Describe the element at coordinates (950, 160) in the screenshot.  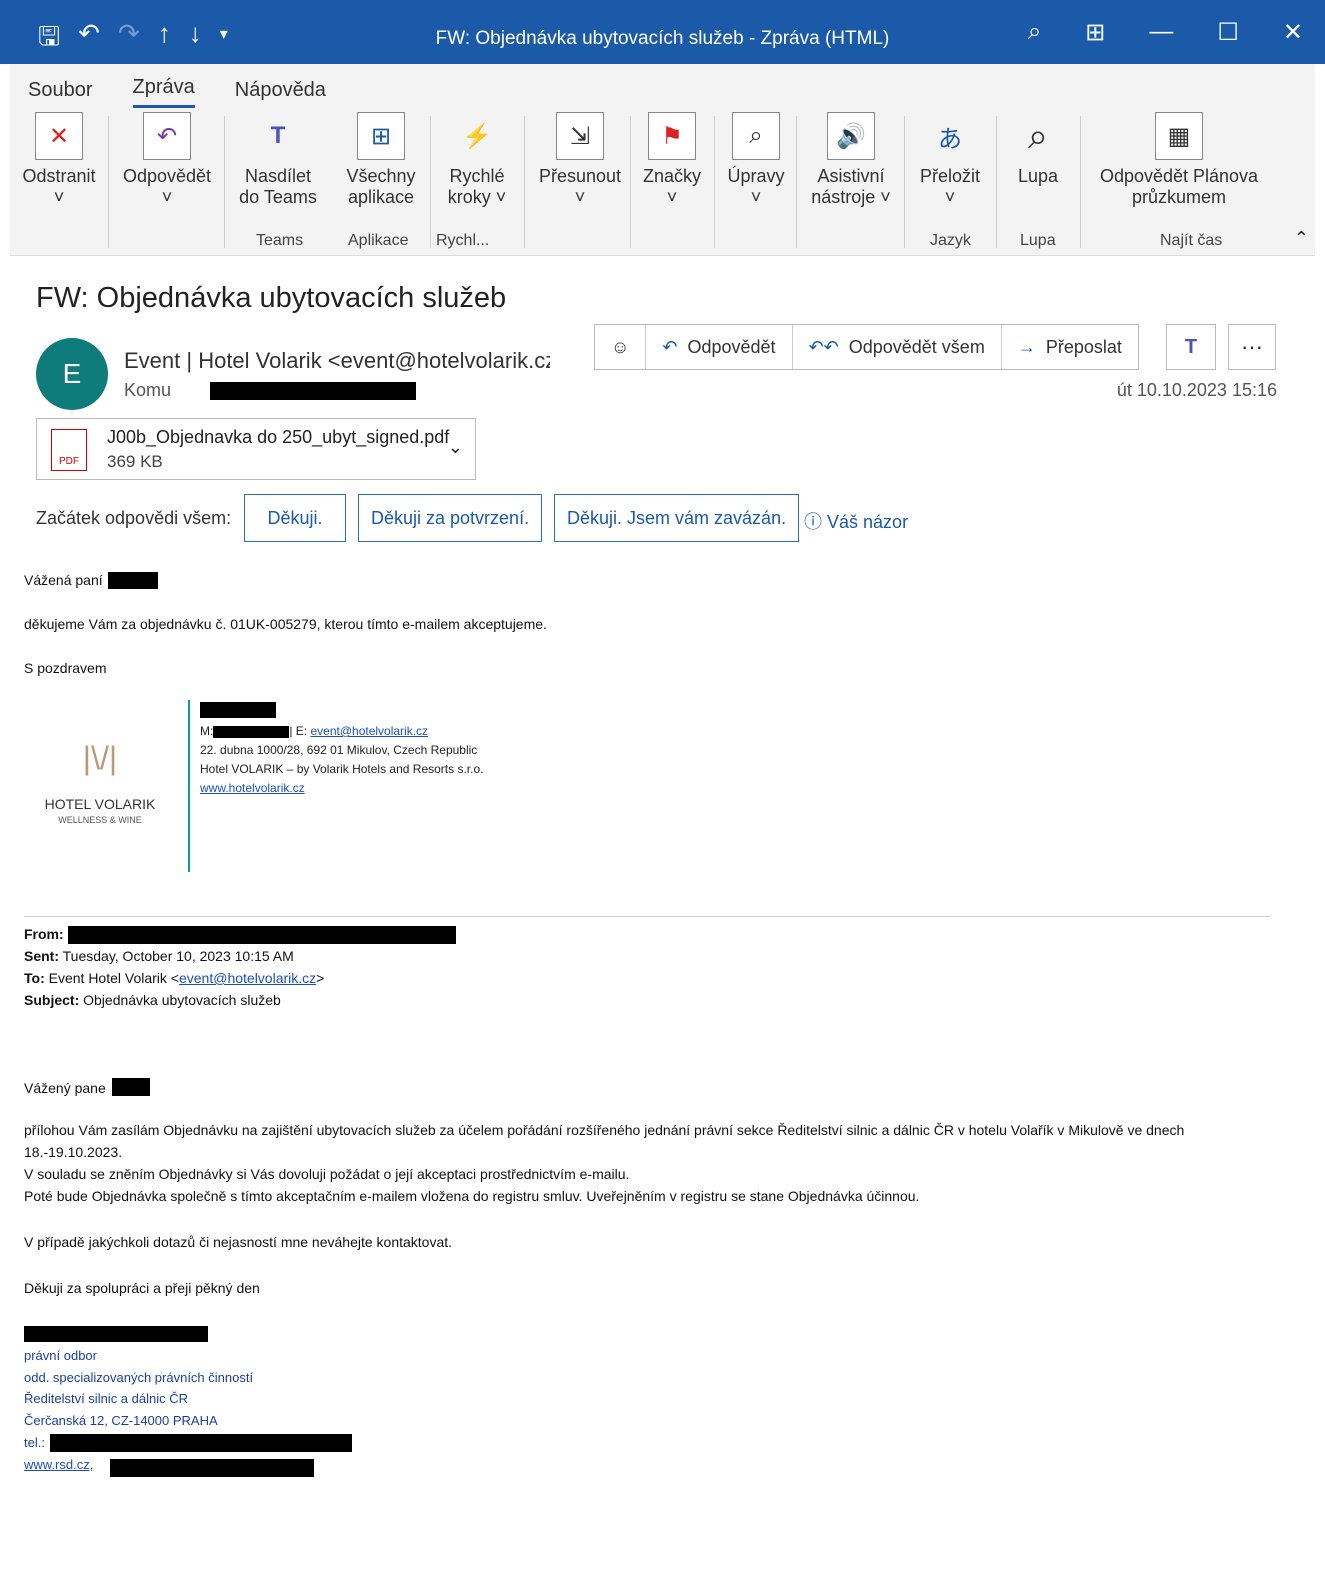
I see `translate-button: あ Přeložit ˅` at that location.